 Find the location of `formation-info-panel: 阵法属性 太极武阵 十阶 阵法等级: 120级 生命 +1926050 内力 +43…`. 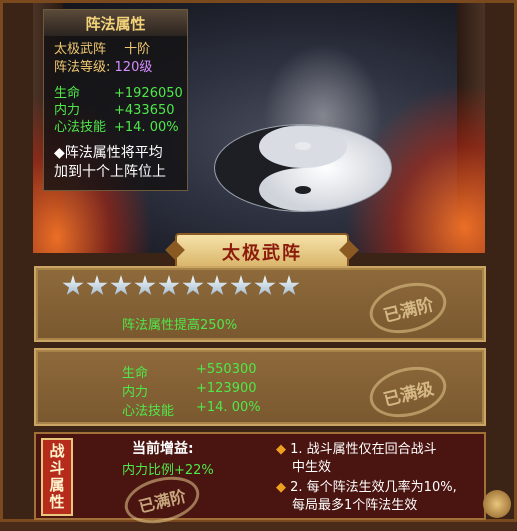

formation-info-panel: 阵法属性 太极武阵 十阶 阵法等级: 120级 生命 +1926050 内力 +43… is located at coordinates (115, 100).